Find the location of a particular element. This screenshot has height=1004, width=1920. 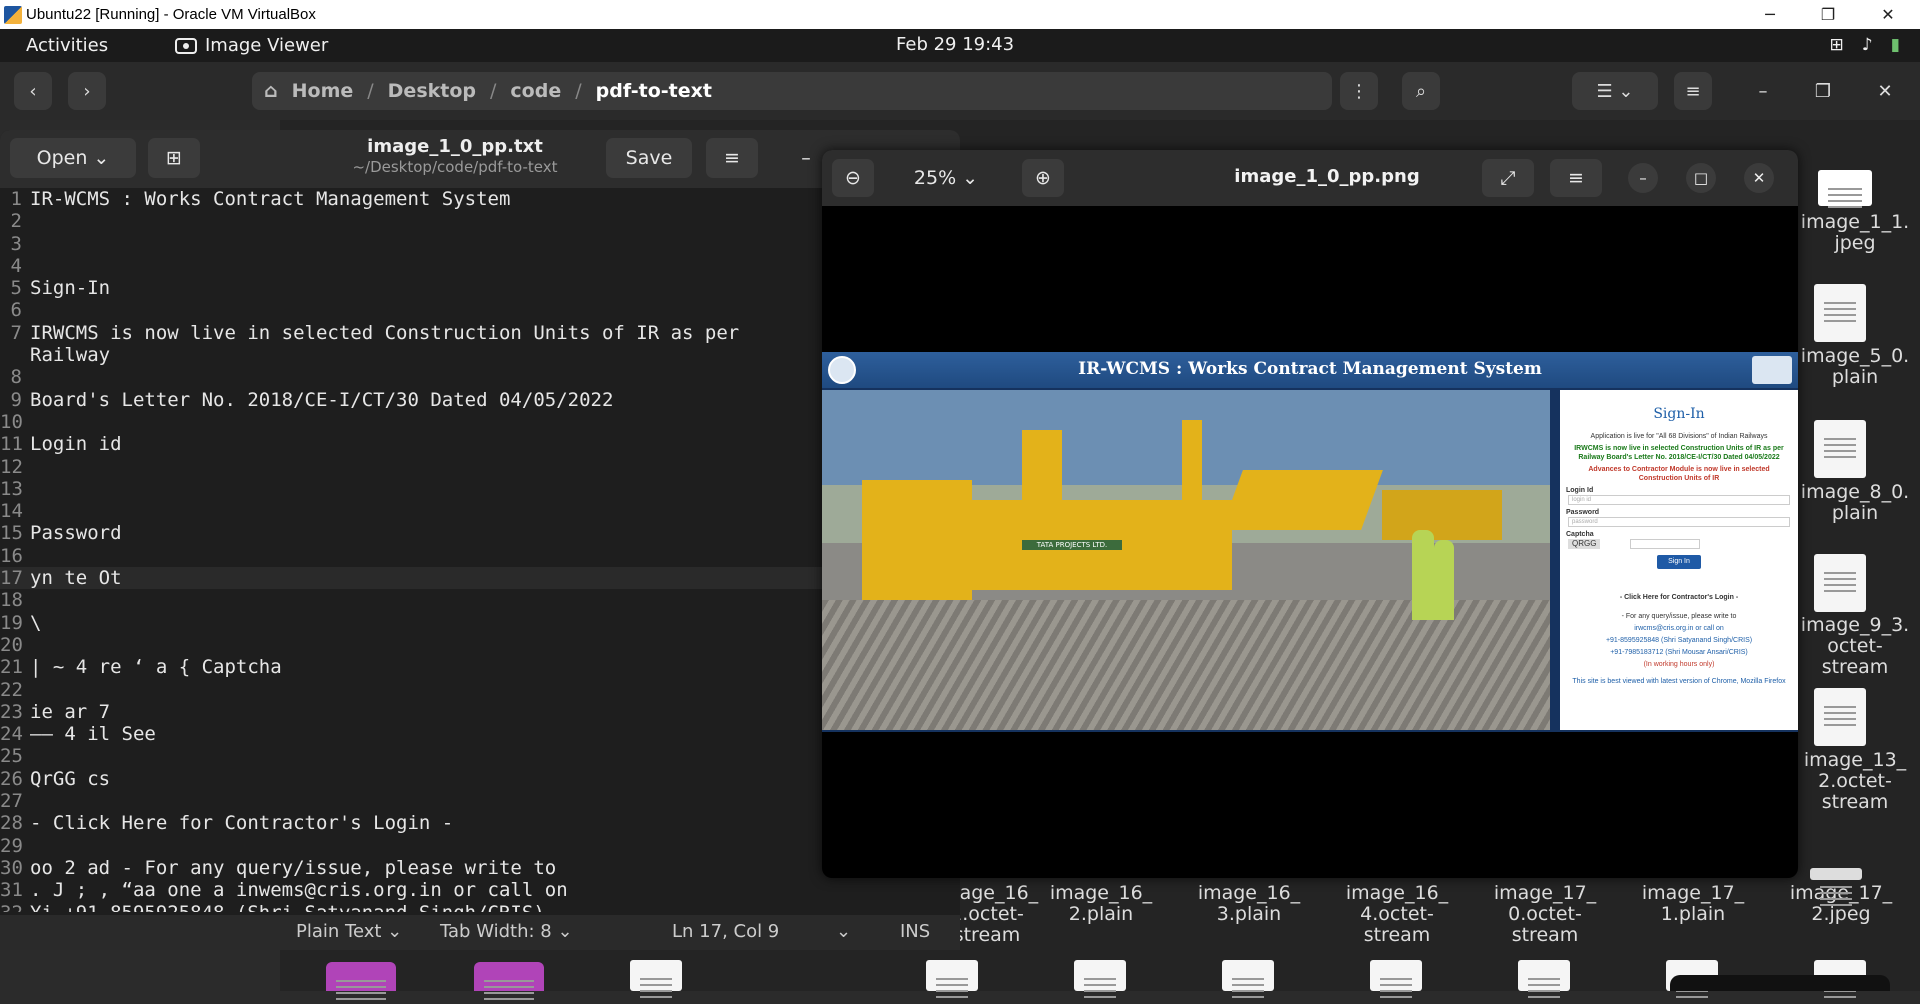

path-bar: ⌂ Home / Desktop / code / pdf-to-text is located at coordinates (792, 91).